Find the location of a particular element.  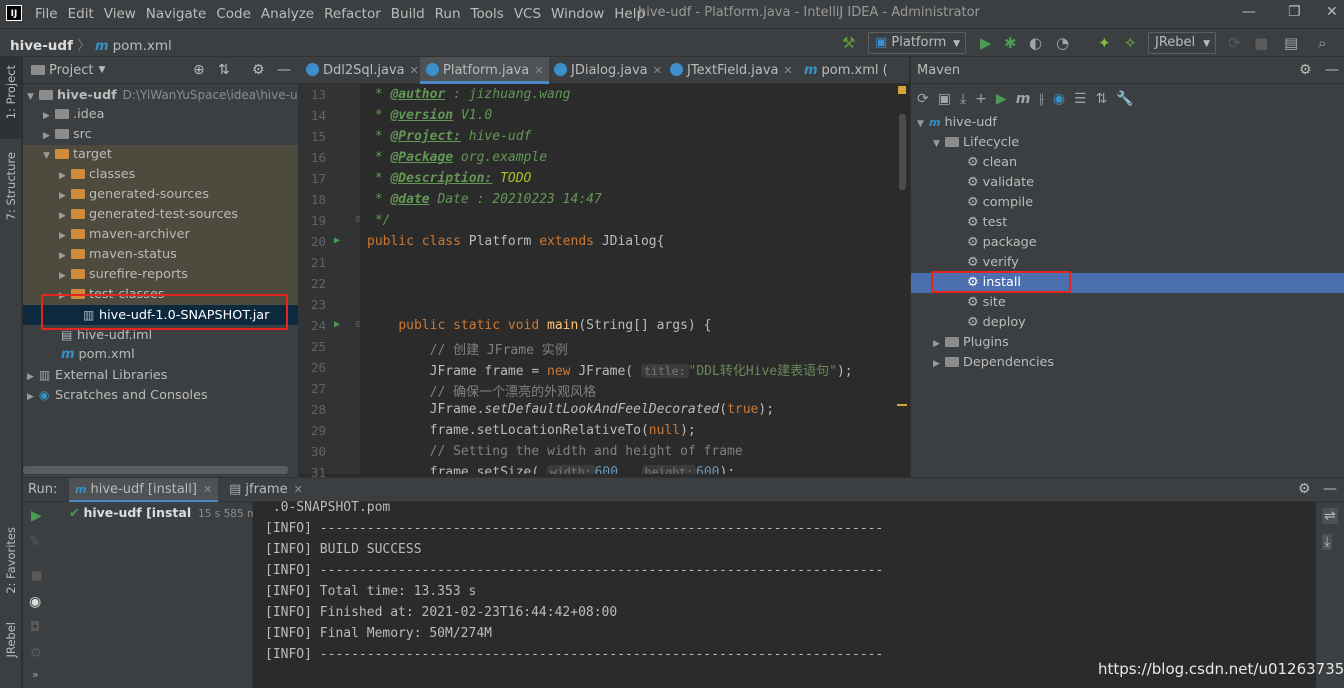

scroll-thumb is located at coordinates (902, 152).